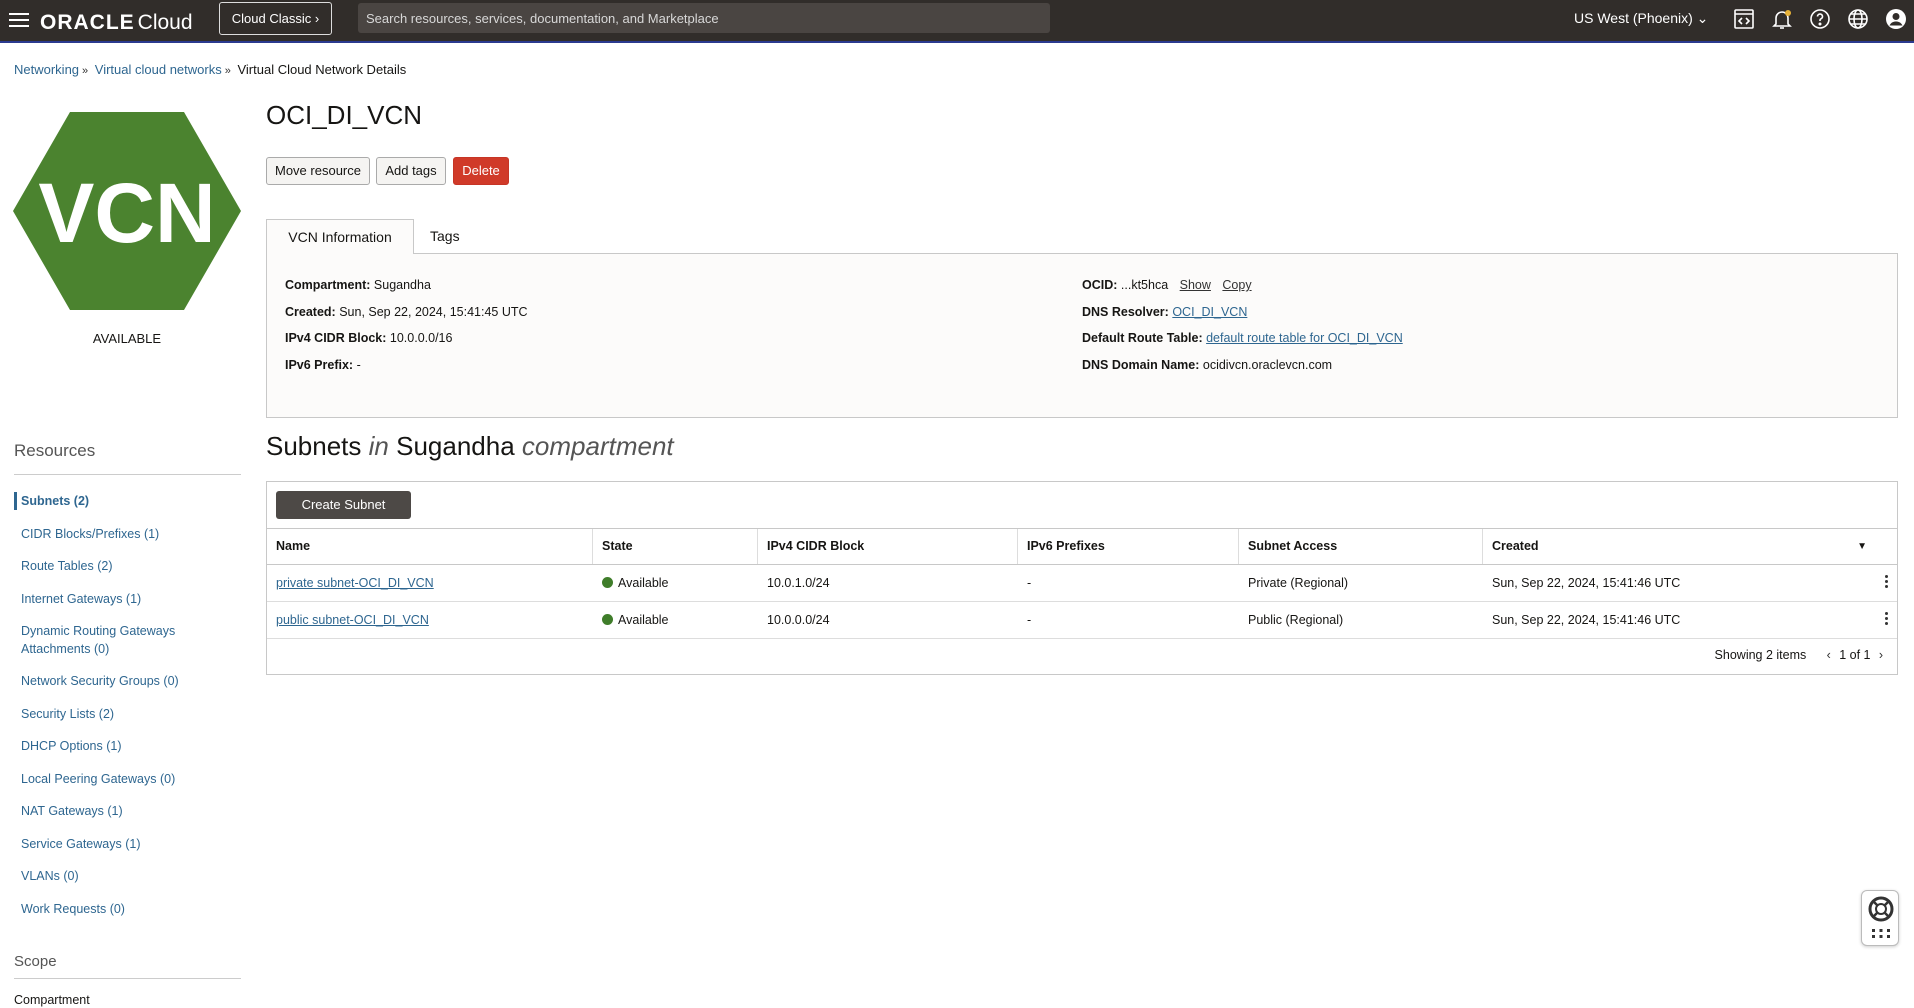 The image size is (1914, 1008). What do you see at coordinates (127, 876) in the screenshot?
I see `resource-vlans: VLANs (0)` at bounding box center [127, 876].